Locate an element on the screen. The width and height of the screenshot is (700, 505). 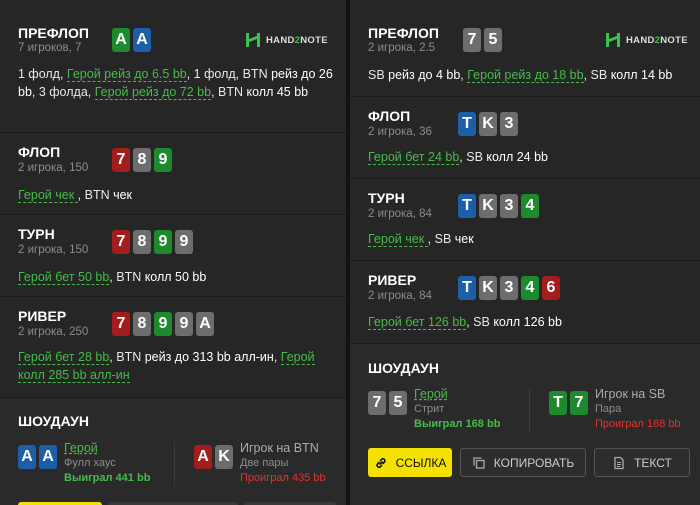
text-button-label: ТЕКСТ is located at coordinates (653, 462).